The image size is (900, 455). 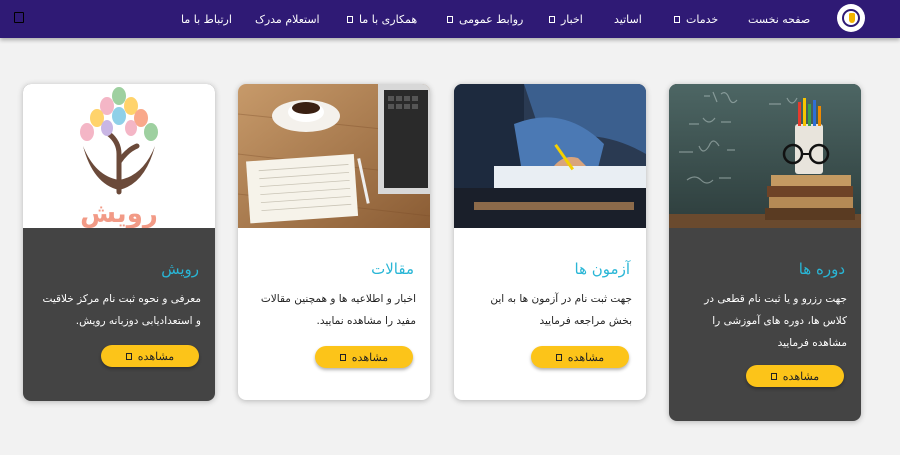 I want to click on nav-item-services: خدمات, so click(x=696, y=19).